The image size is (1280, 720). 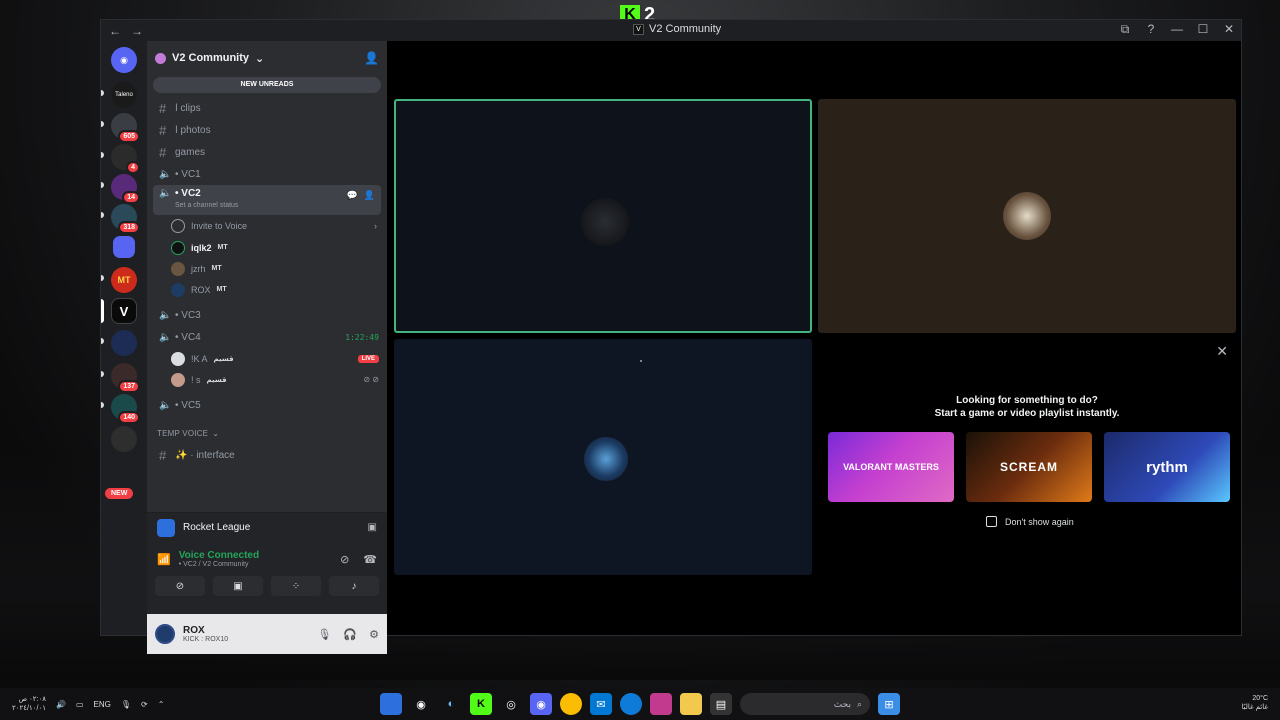 I want to click on voice-member: jzrh MT, so click(x=267, y=268).